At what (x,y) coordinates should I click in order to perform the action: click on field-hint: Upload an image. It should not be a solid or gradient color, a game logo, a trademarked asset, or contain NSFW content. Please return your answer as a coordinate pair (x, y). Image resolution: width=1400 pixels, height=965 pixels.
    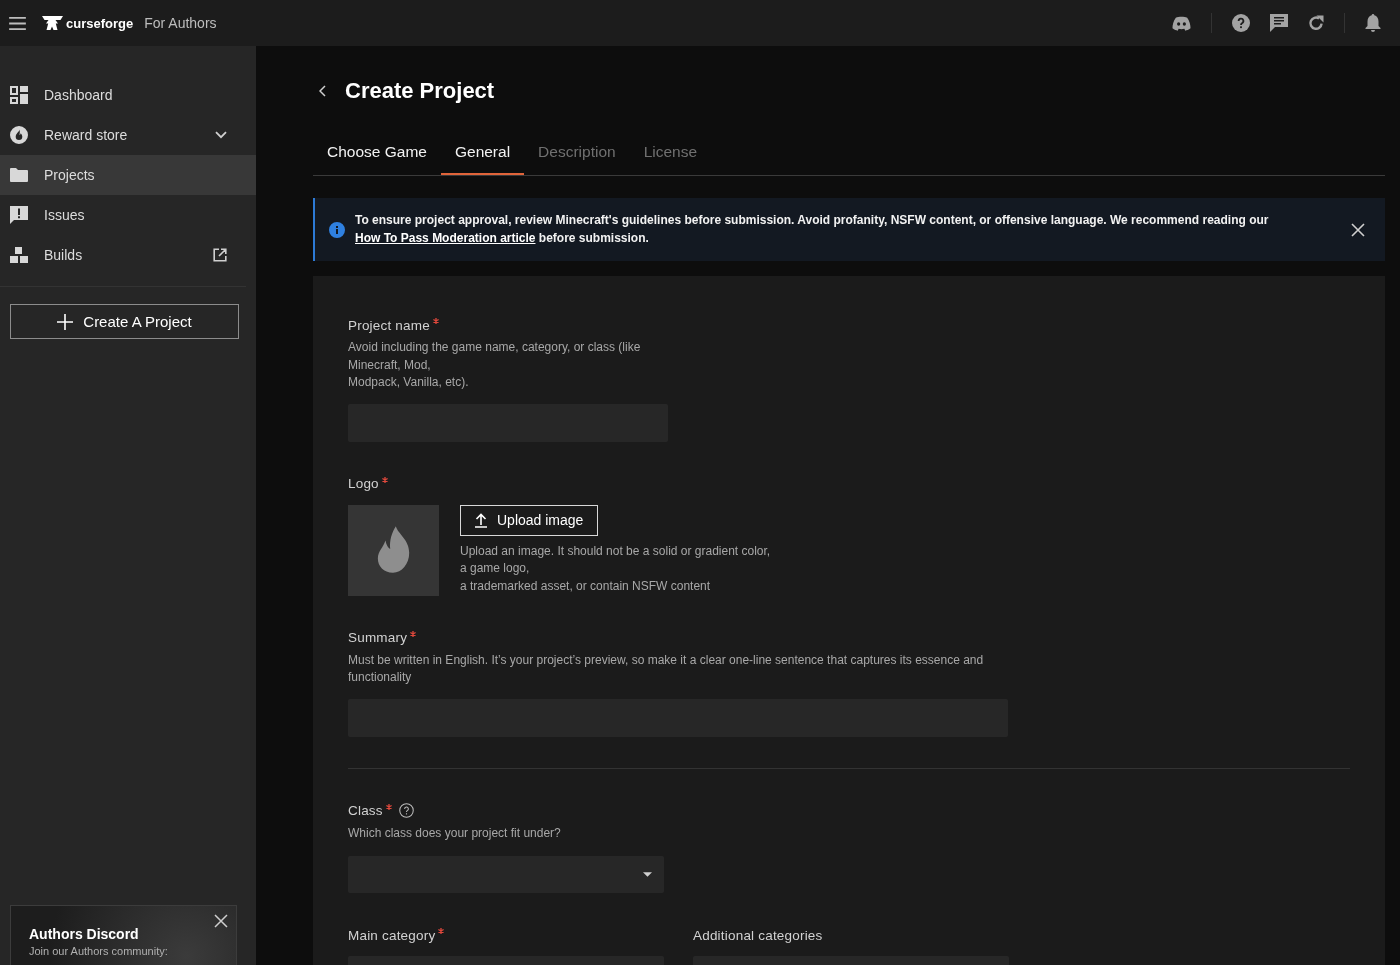
    Looking at the image, I should click on (615, 568).